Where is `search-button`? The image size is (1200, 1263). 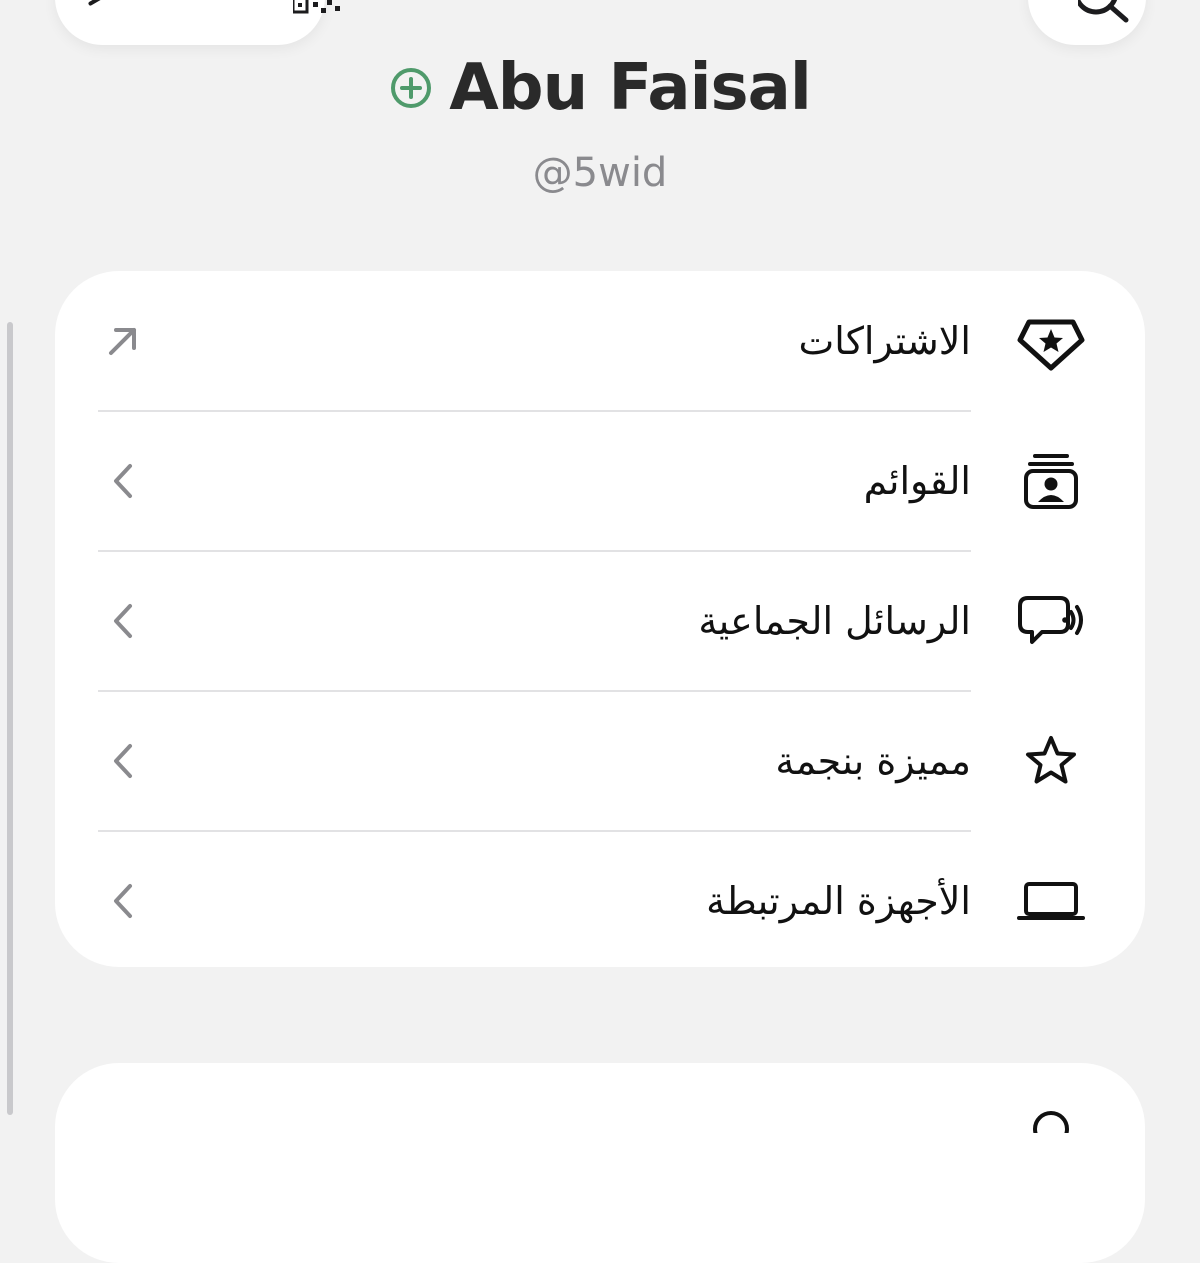 search-button is located at coordinates (1087, 22).